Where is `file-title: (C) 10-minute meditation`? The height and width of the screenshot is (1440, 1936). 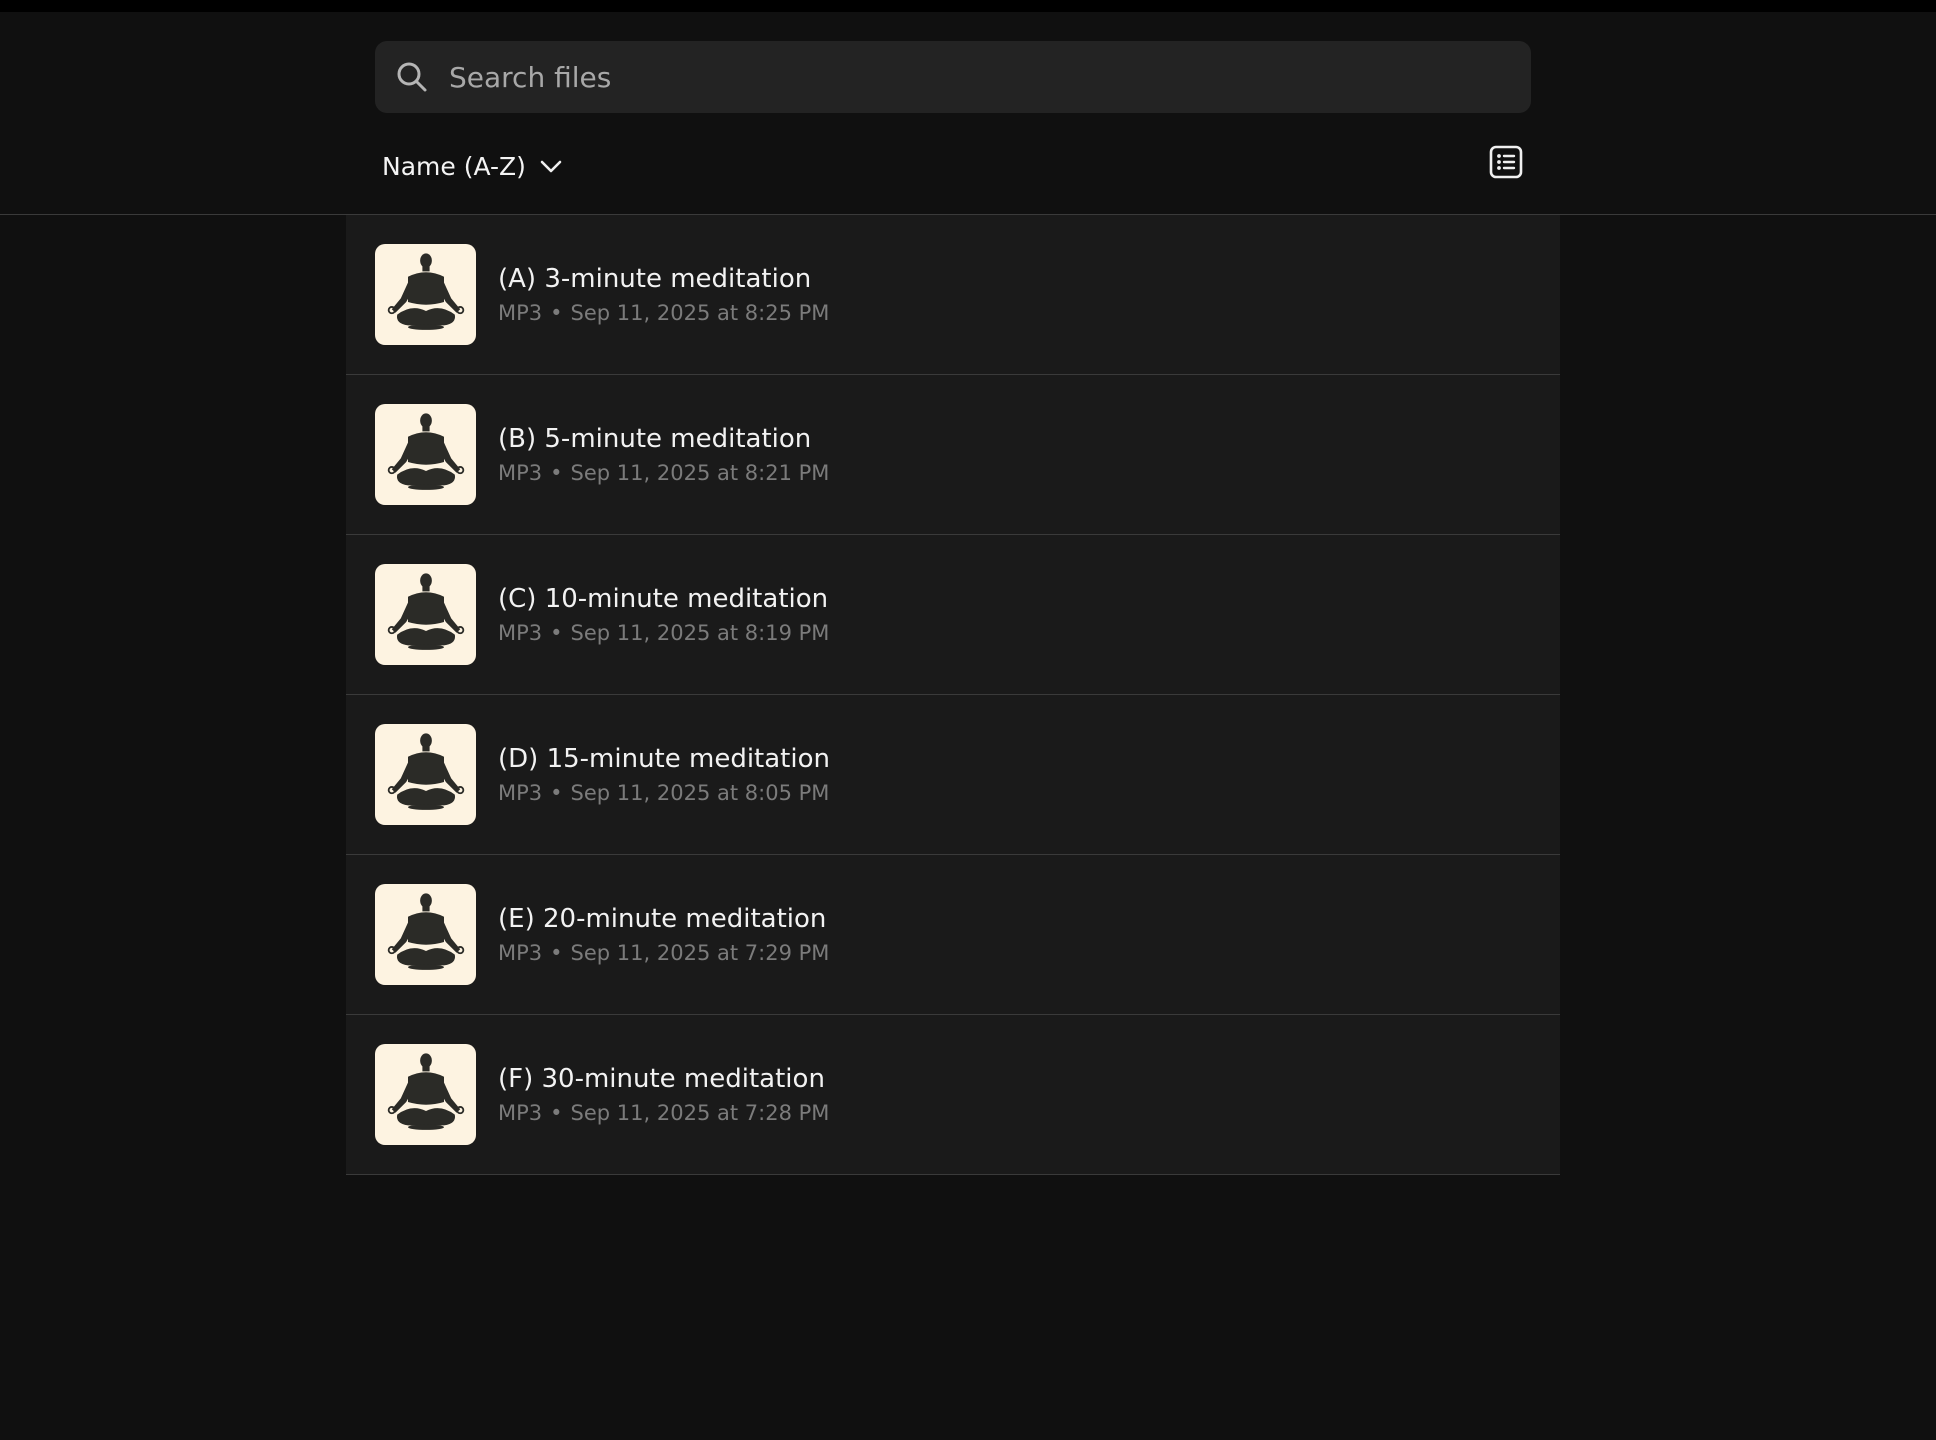 file-title: (C) 10-minute meditation is located at coordinates (663, 598).